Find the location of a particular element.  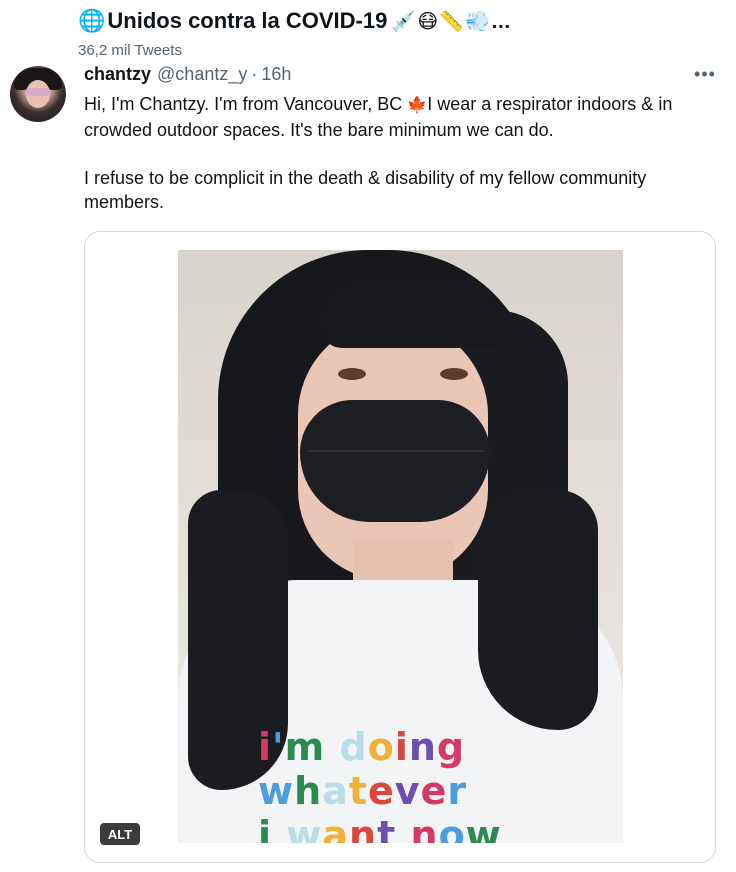

avatar is located at coordinates (38, 94).